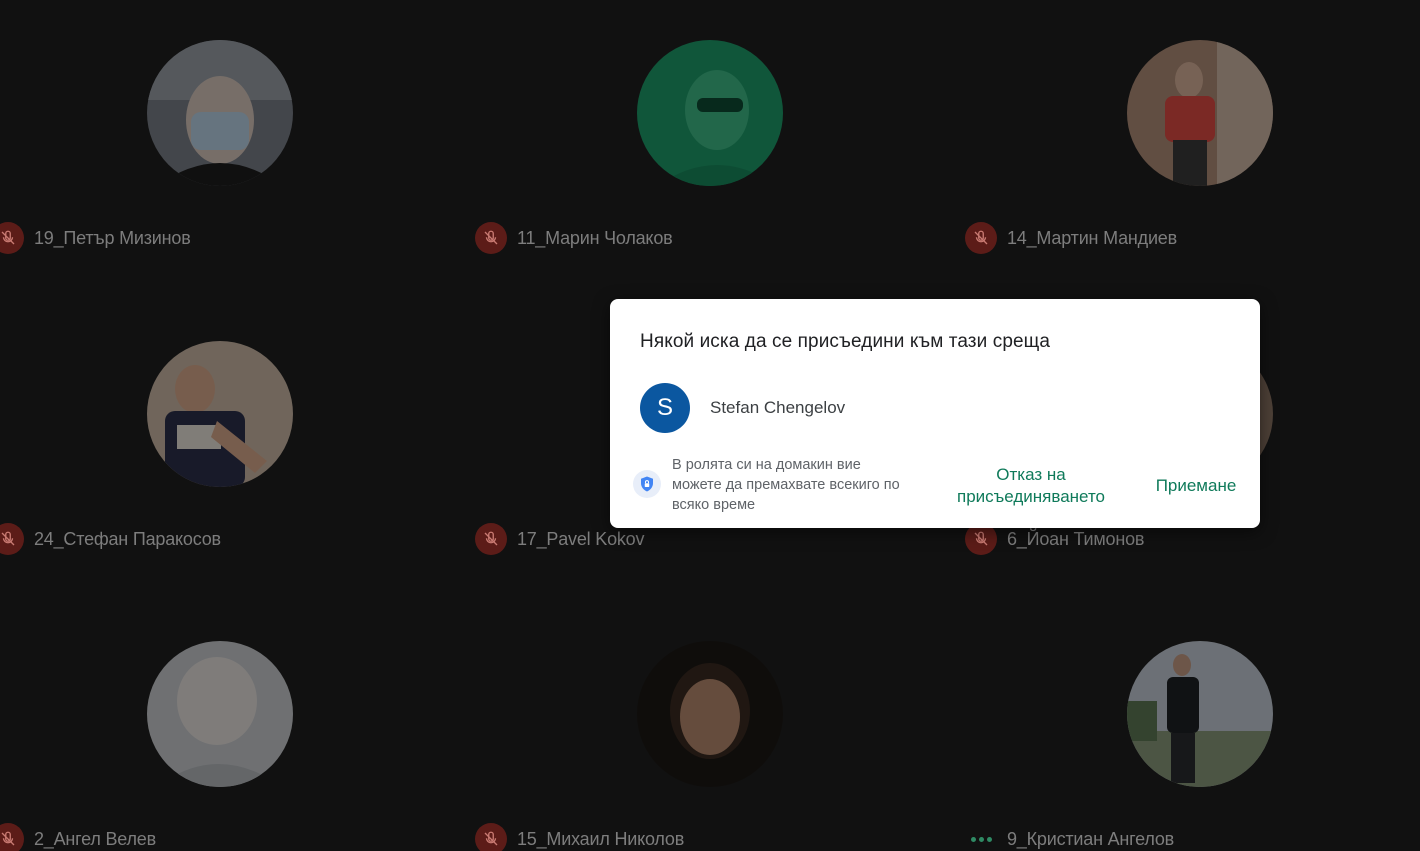  Describe the element at coordinates (1091, 838) in the screenshot. I see `participant-name: 9_Кристиан Ангелов` at that location.